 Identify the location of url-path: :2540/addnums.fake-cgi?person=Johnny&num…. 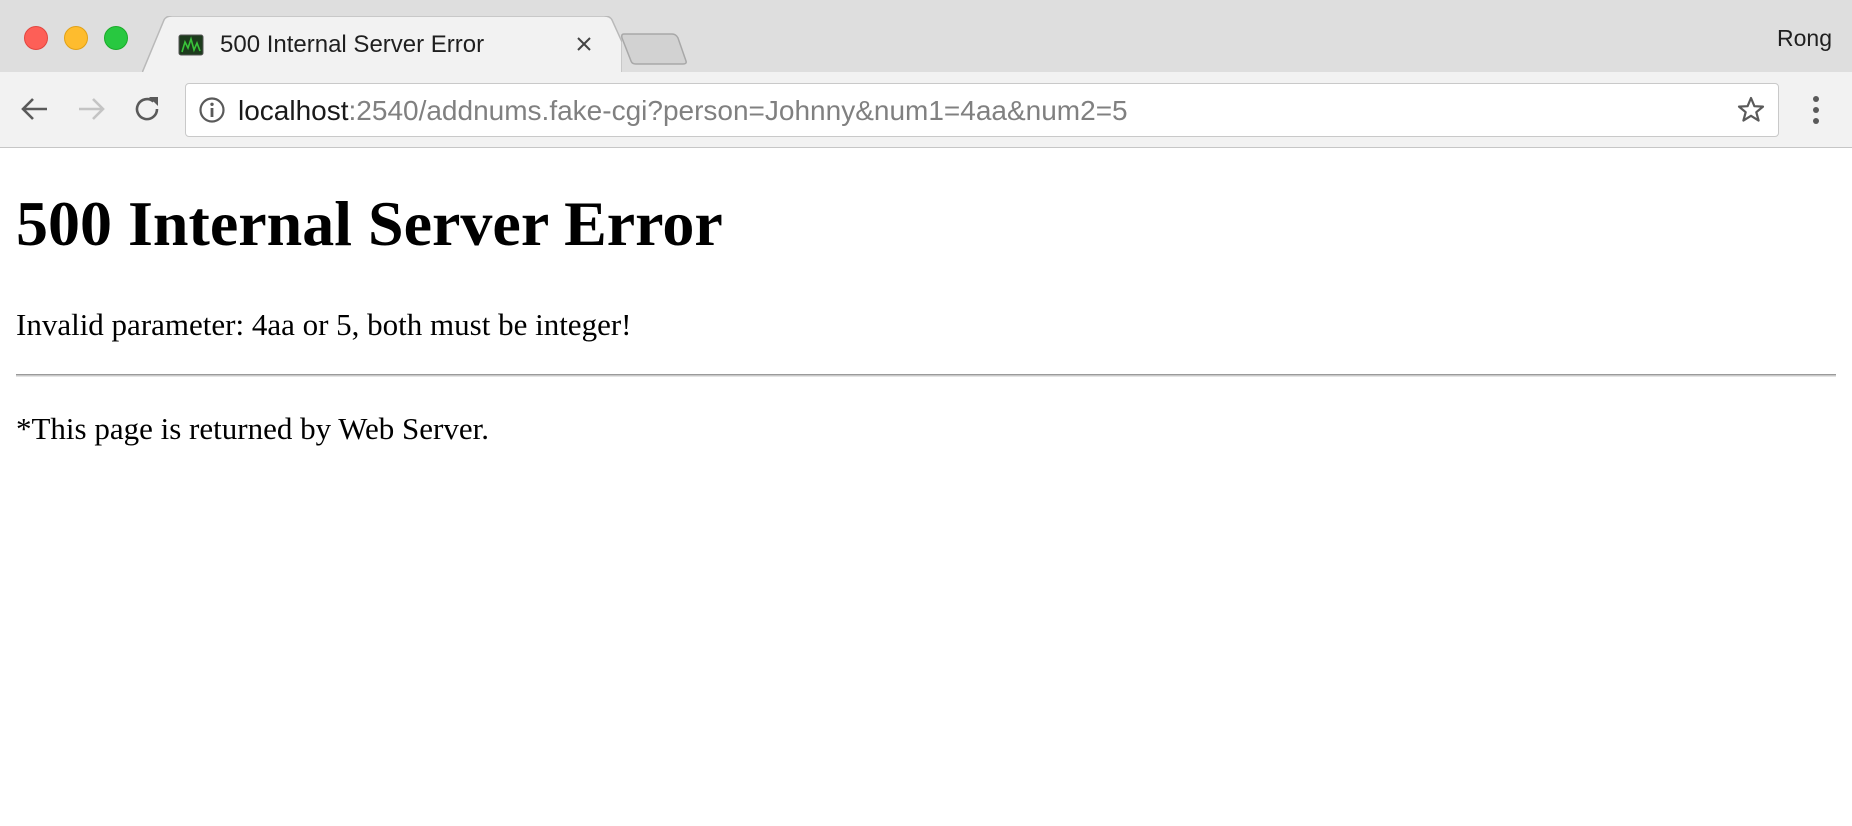
(738, 110).